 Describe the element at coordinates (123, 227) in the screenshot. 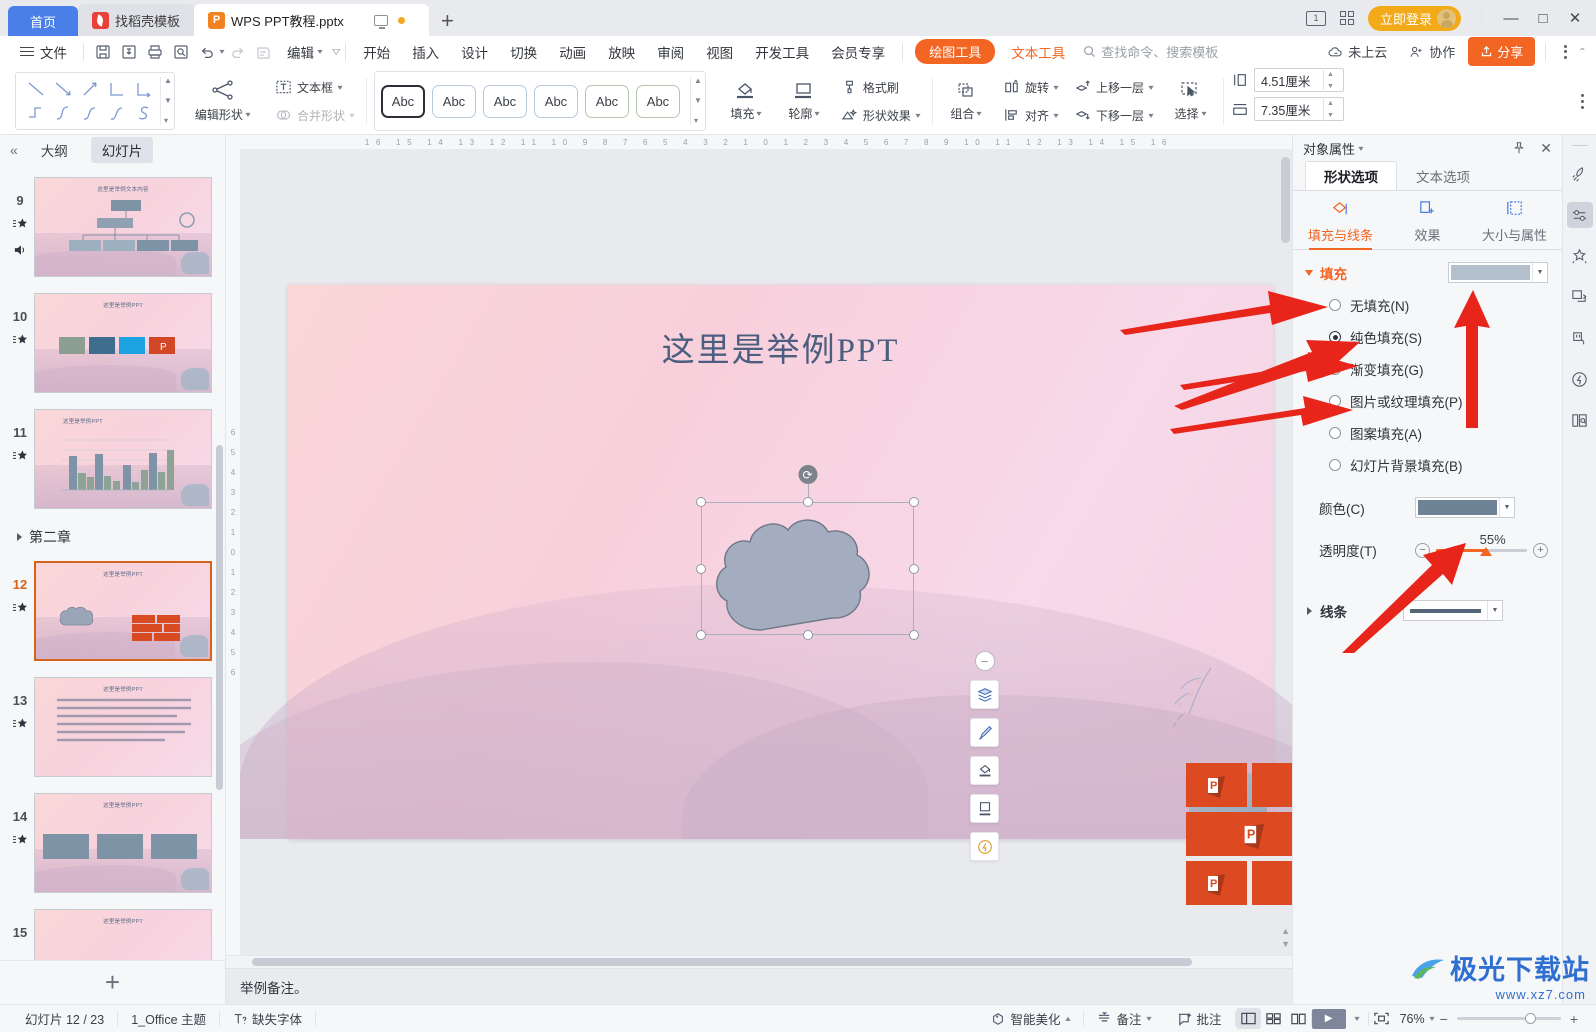

I see `slide-thumbnail: 这里是举例文本内容` at that location.